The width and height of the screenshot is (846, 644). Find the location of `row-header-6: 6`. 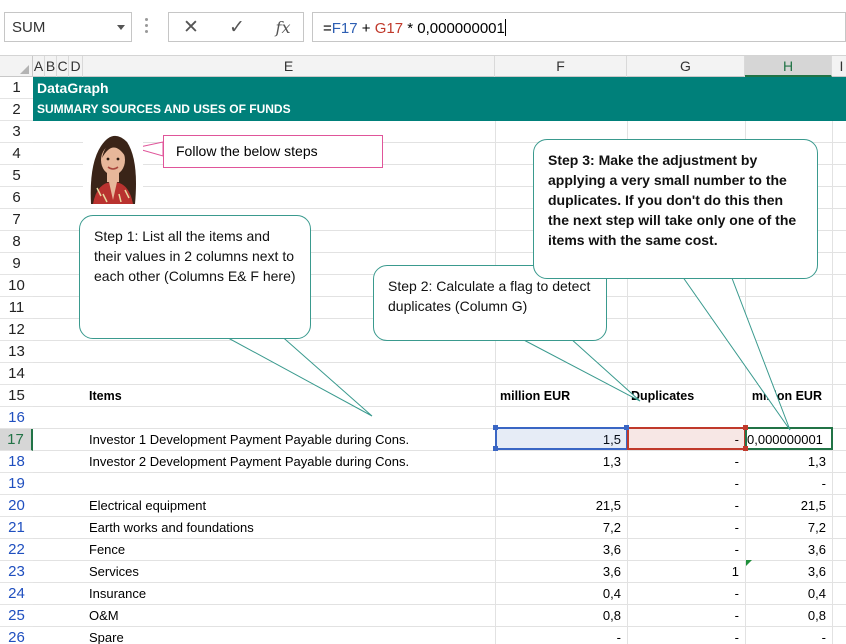

row-header-6: 6 is located at coordinates (16, 198).